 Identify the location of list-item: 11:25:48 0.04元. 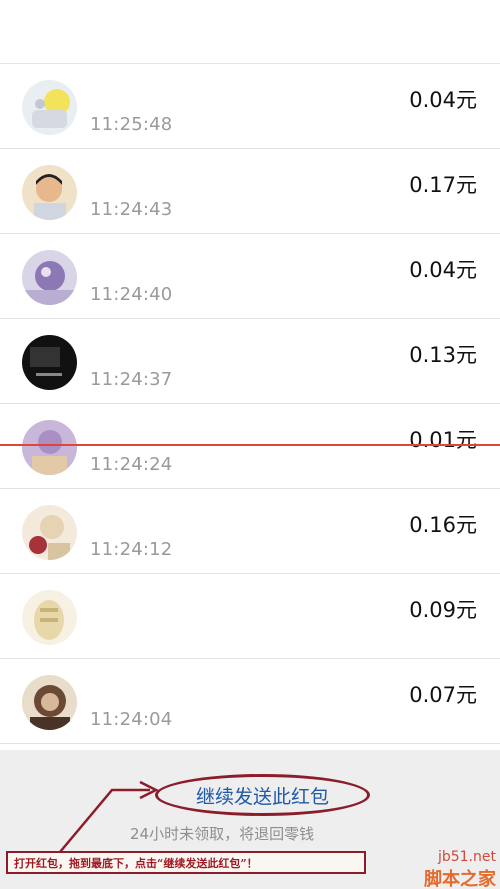
(250, 106).